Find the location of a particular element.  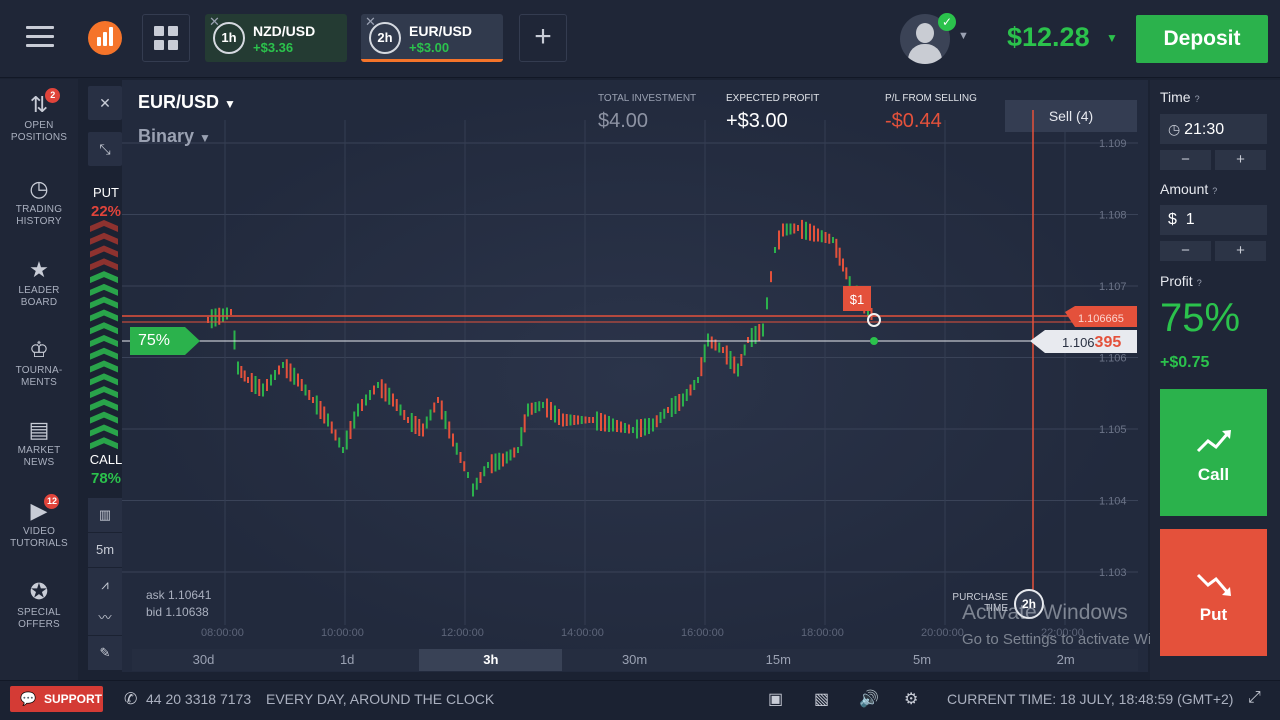

timeframe-30d: 30d is located at coordinates (203, 660).